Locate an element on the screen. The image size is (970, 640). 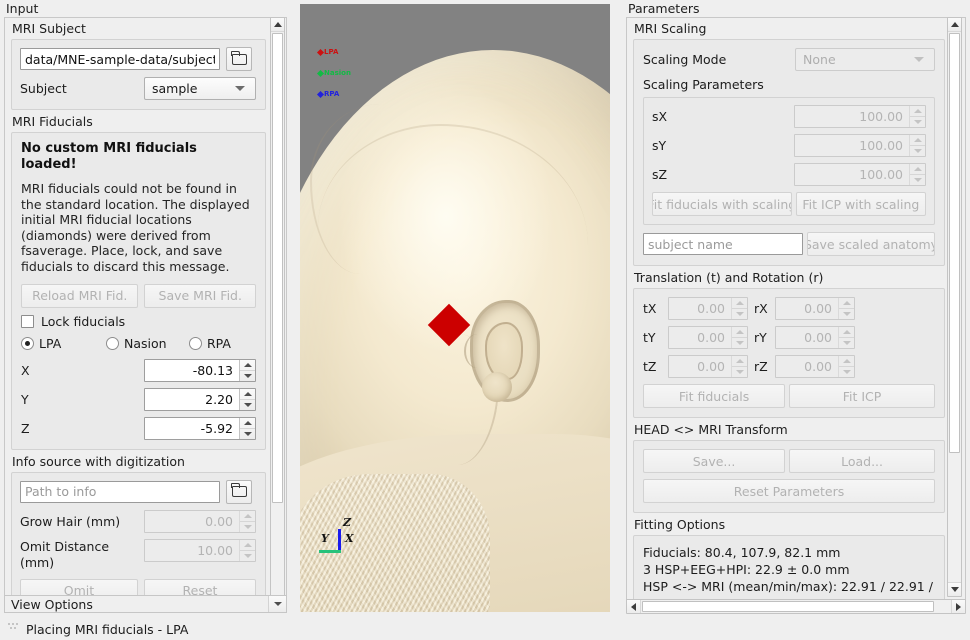
rx-stepper is located at coordinates (846, 308).